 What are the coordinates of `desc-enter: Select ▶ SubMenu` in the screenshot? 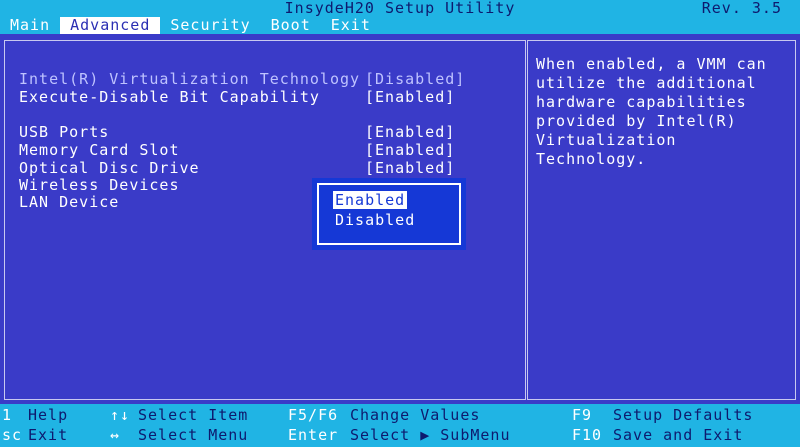 It's located at (430, 435).